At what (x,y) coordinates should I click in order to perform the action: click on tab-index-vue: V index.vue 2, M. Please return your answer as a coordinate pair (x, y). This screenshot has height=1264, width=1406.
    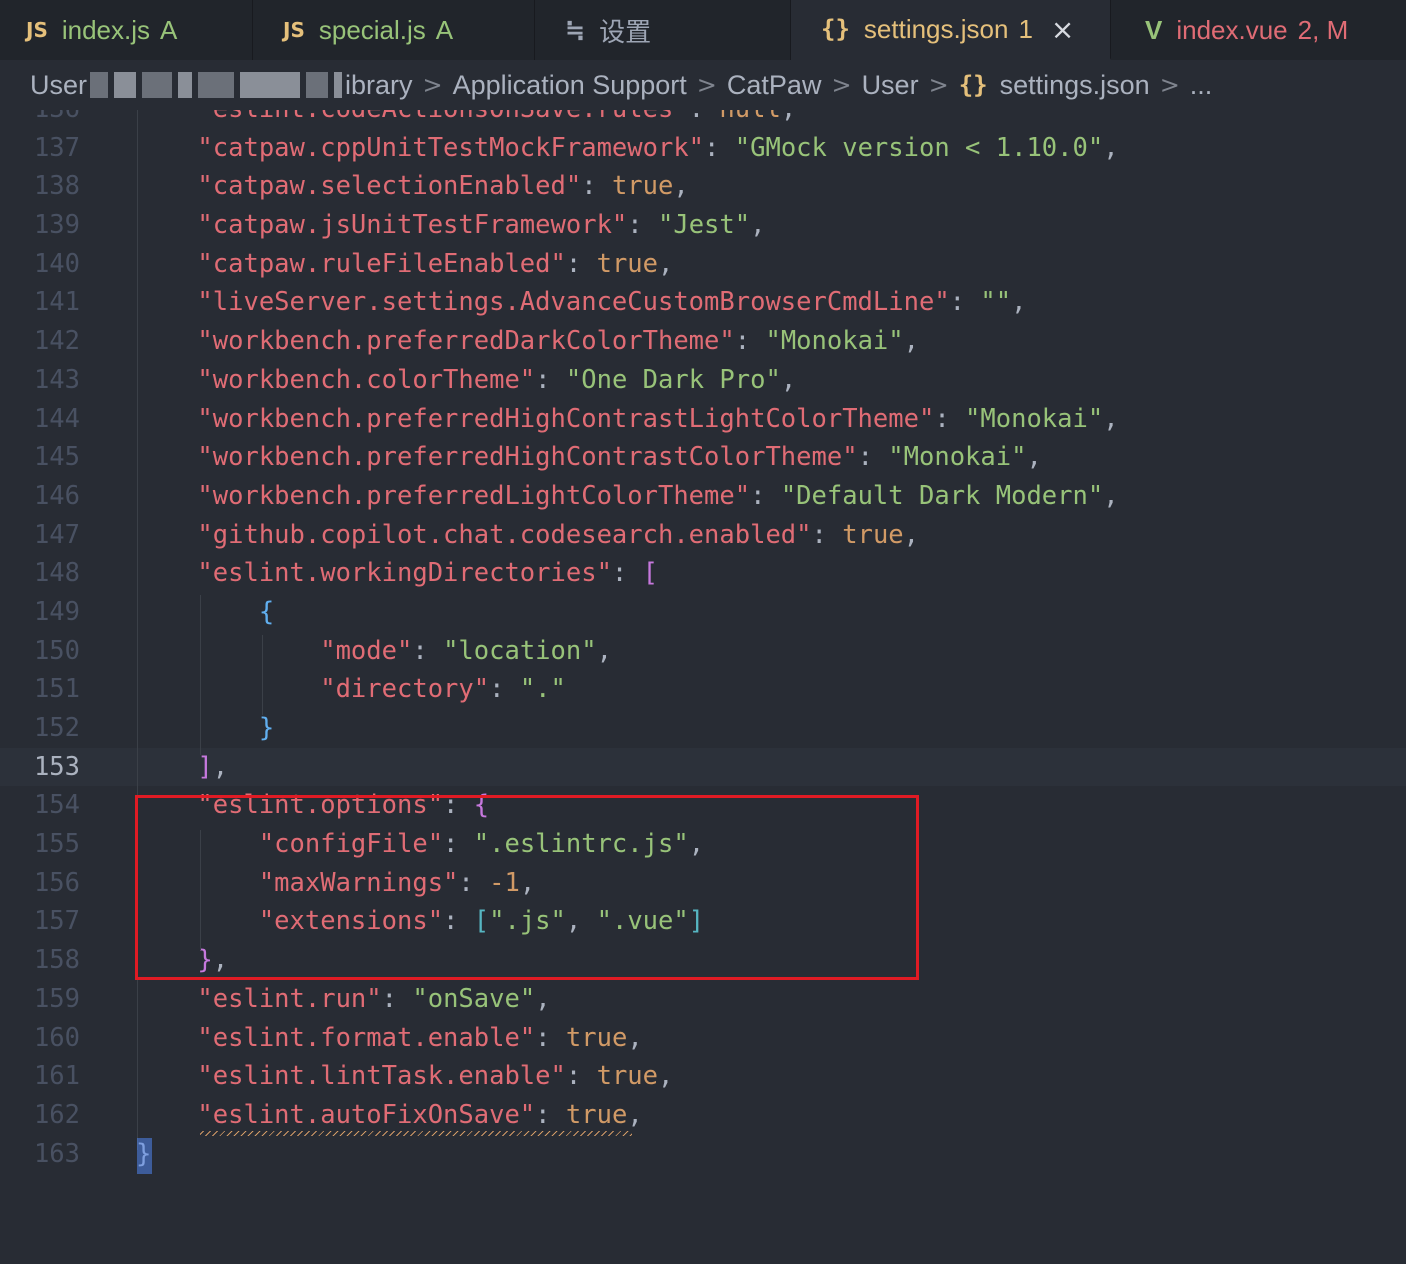
    Looking at the image, I should click on (1258, 30).